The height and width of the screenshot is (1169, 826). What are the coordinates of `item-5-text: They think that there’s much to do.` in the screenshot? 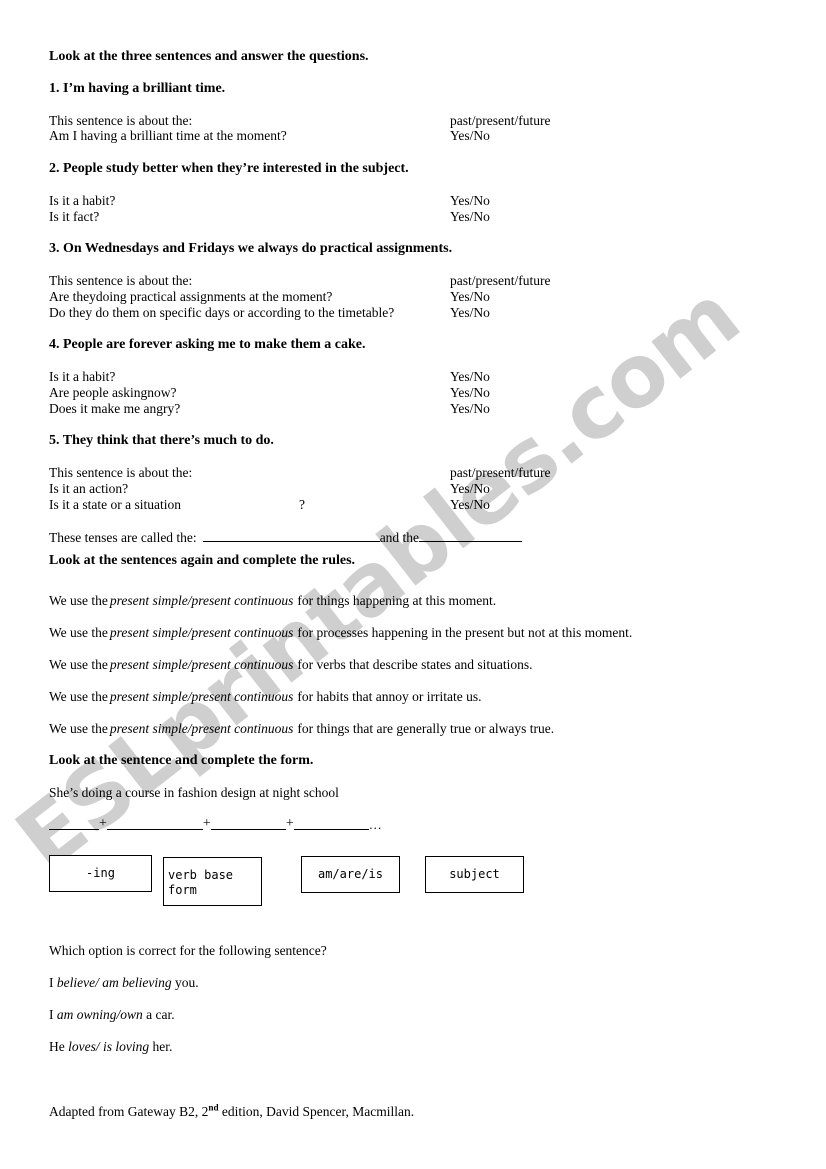 It's located at (168, 440).